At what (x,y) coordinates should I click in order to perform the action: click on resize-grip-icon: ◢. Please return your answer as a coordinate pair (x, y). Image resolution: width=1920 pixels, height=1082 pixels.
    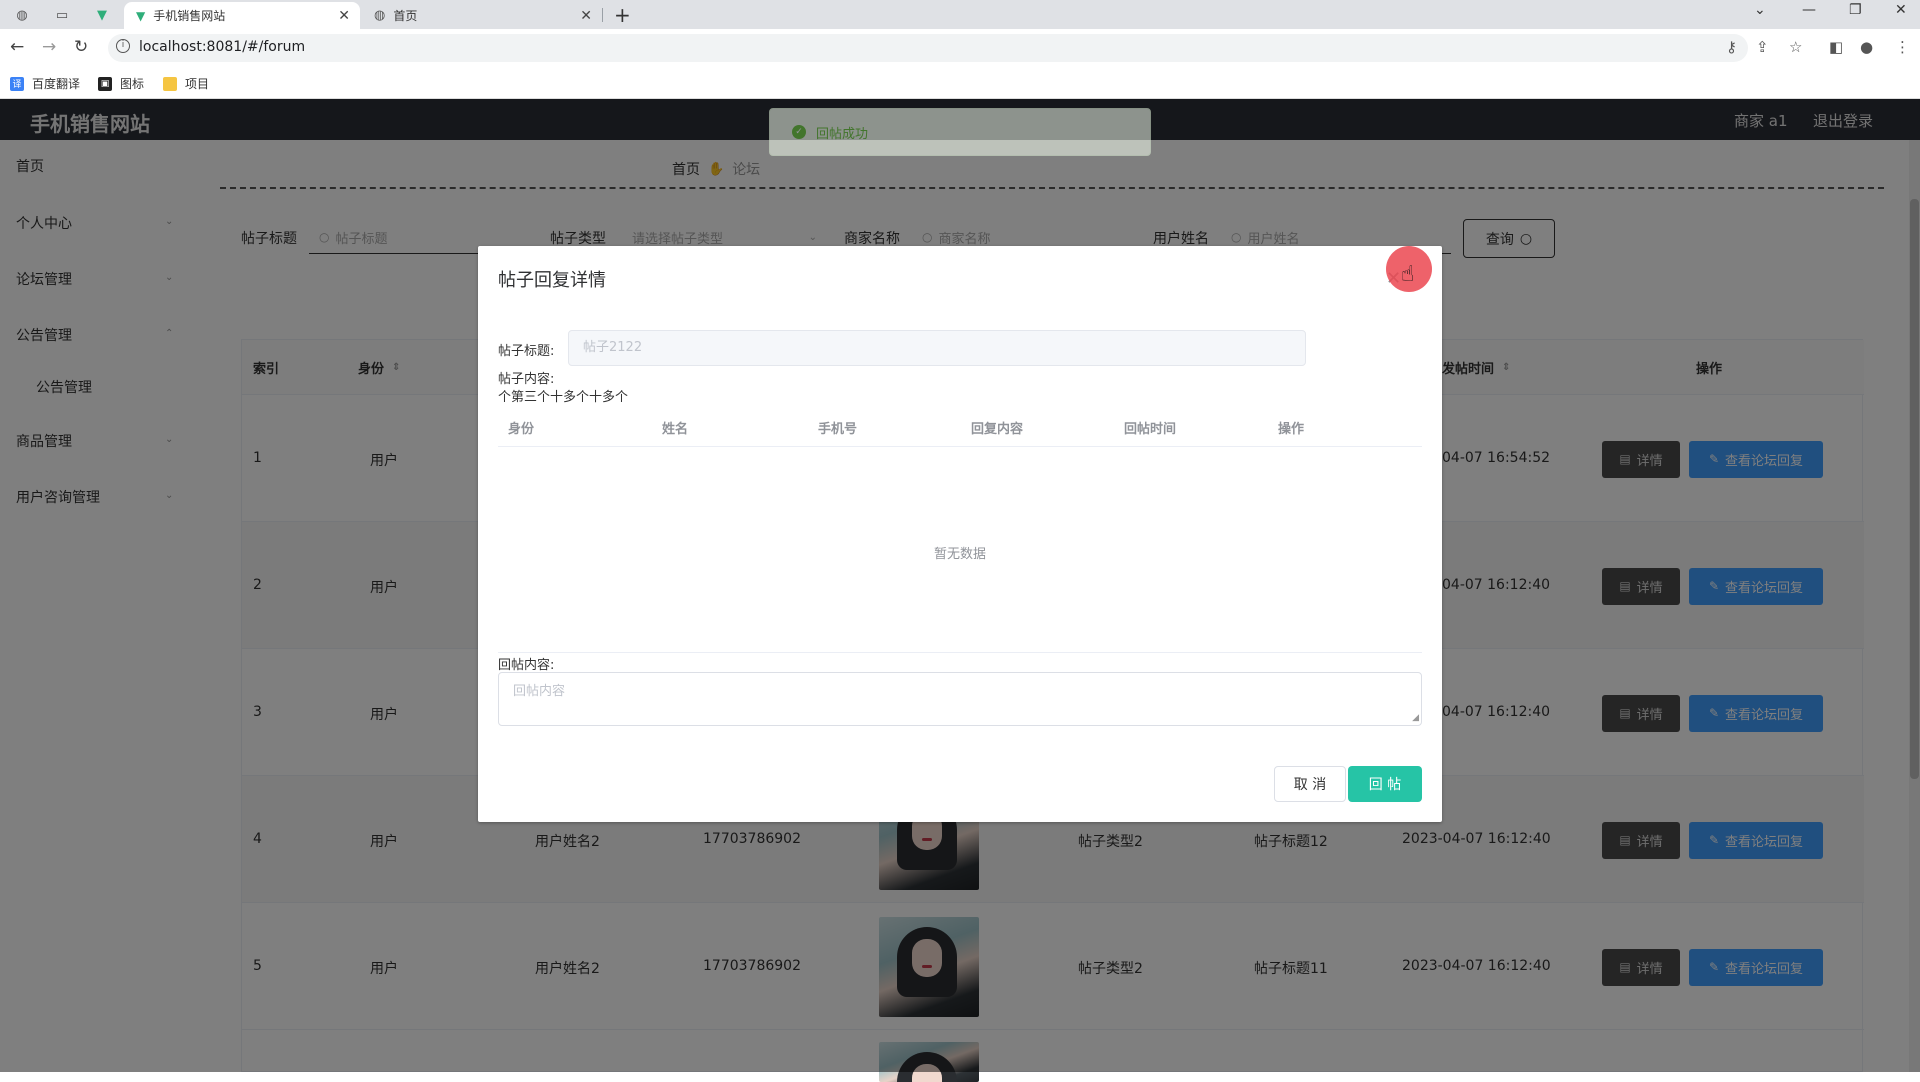
    Looking at the image, I should click on (1415, 718).